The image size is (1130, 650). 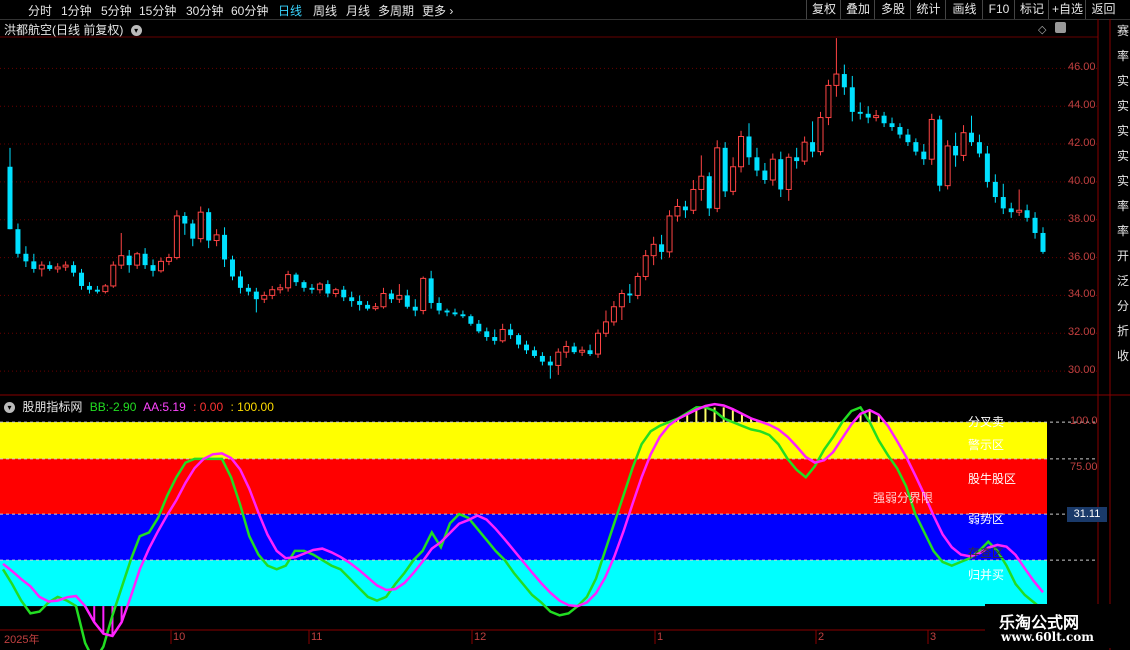 I want to click on price-tick: 34.00, so click(x=1082, y=294).